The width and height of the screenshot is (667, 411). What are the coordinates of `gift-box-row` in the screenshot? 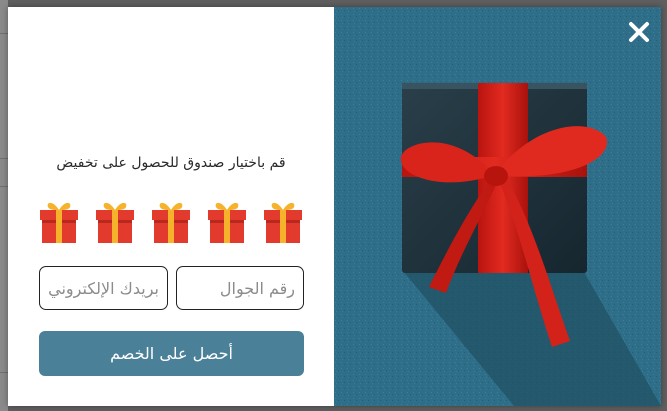 It's located at (171, 222).